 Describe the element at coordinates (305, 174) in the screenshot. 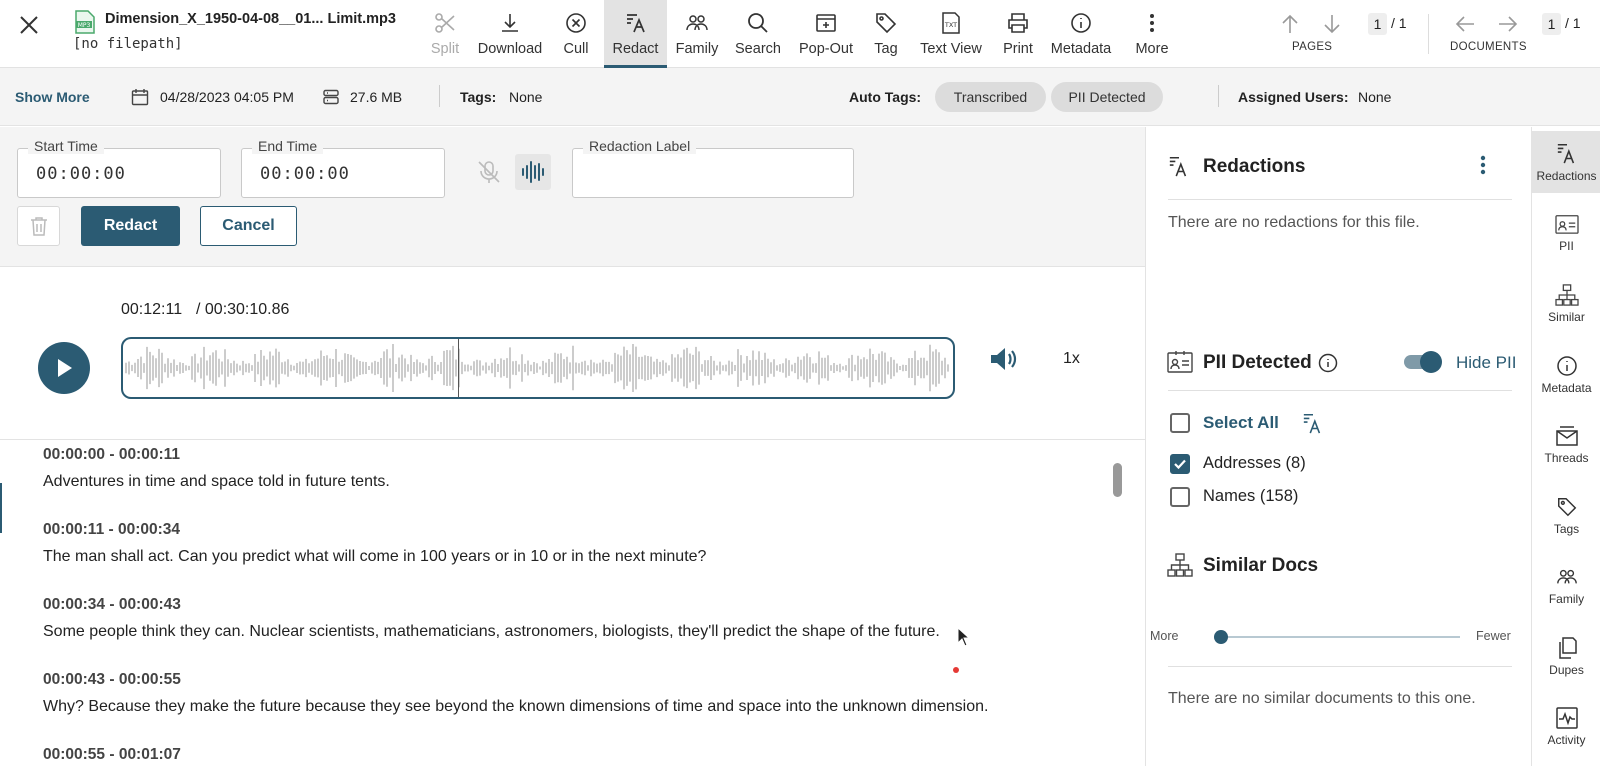

I see `end-time-value: 00:00:00` at that location.